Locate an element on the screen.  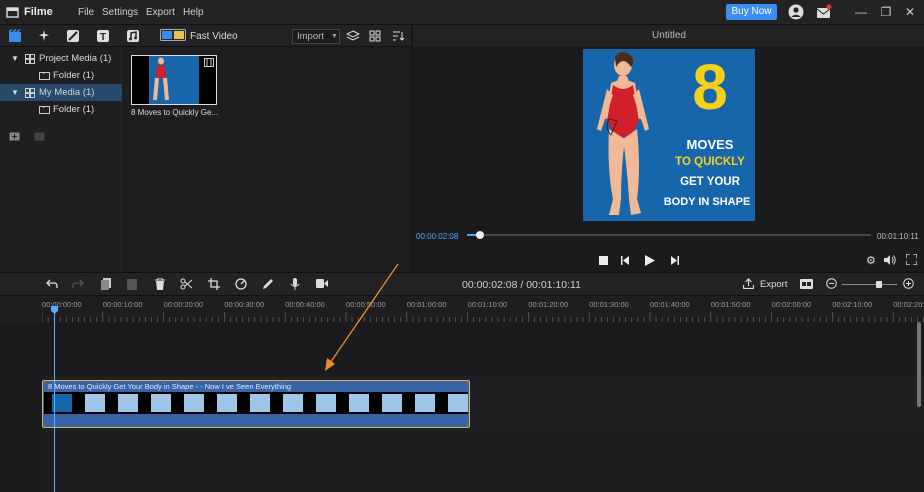
zoom-slider-handle is located at coordinates (879, 284).